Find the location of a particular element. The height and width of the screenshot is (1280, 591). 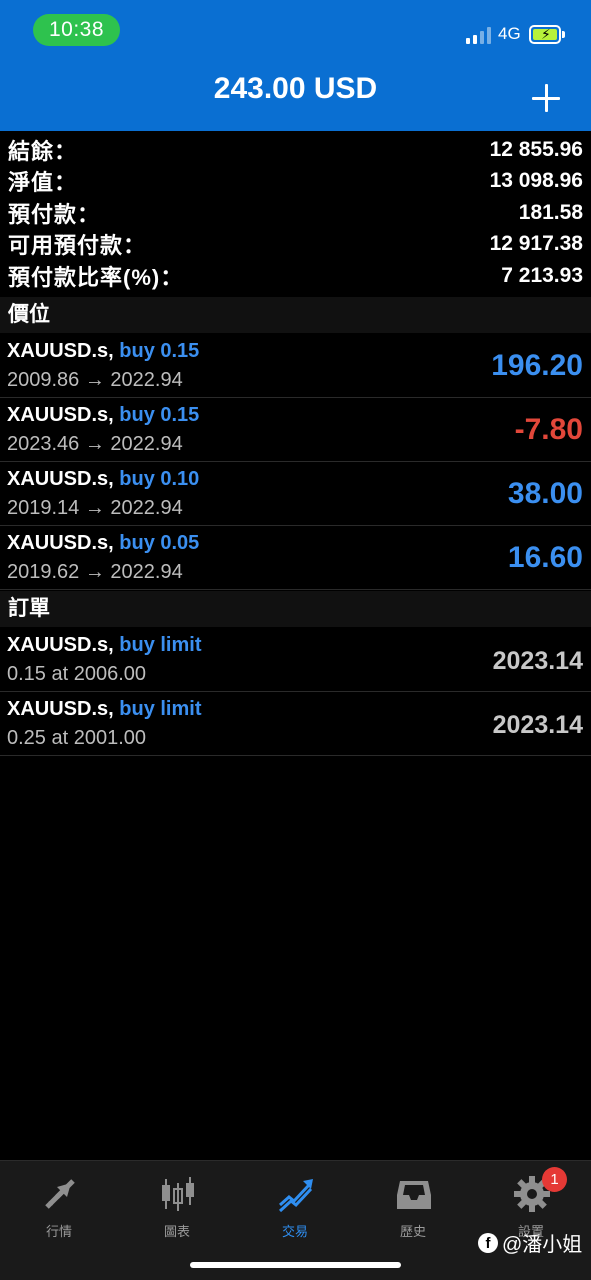

summary-label: 可用預付款： is located at coordinates (77, 246).